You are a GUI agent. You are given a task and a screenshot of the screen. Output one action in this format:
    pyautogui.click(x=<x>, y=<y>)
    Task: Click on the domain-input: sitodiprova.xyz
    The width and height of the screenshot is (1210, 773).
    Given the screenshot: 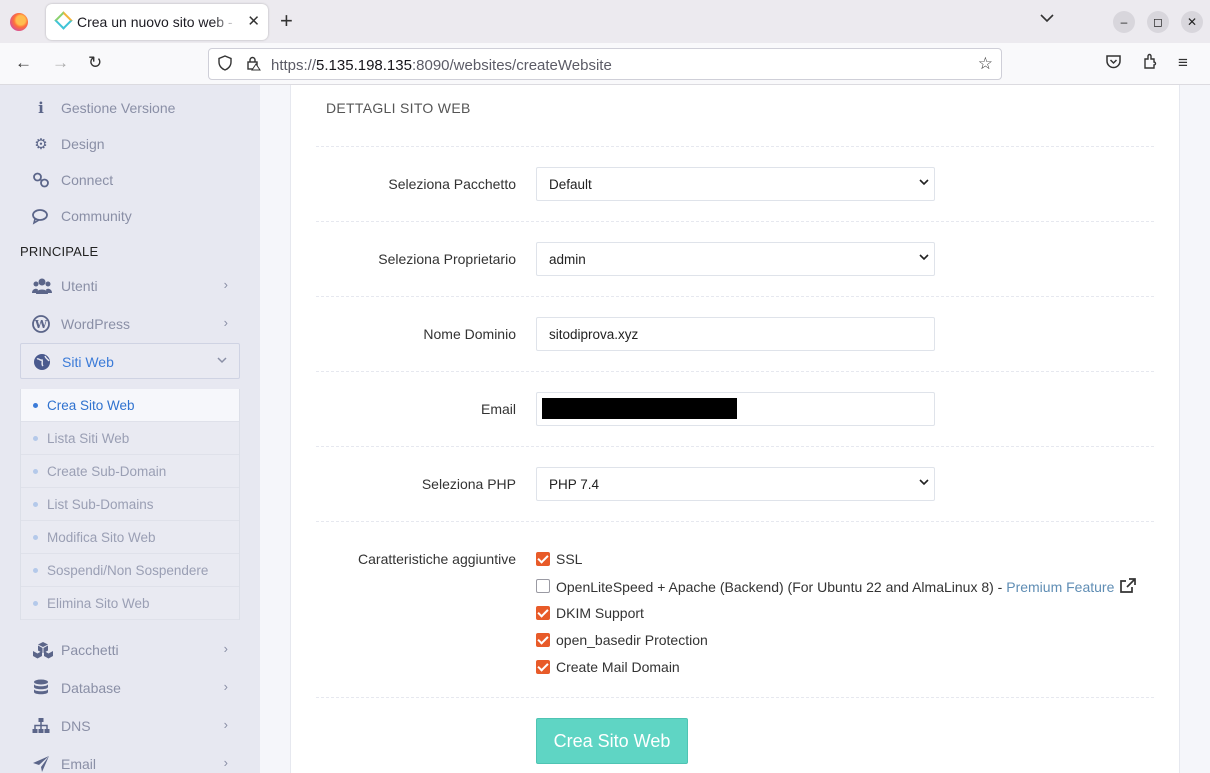 What is the action you would take?
    pyautogui.click(x=735, y=334)
    